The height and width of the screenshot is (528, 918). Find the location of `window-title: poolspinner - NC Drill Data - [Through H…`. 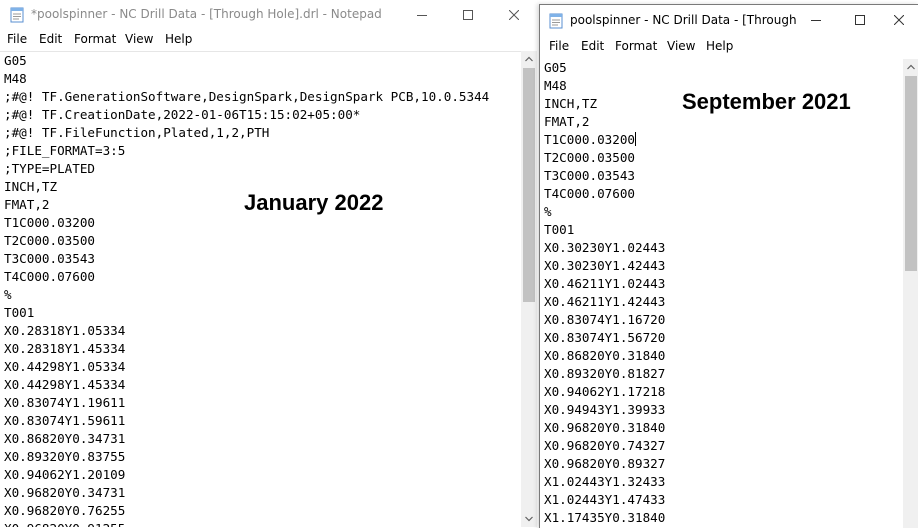

window-title: poolspinner - NC Drill Data - [Through H… is located at coordinates (685, 20).